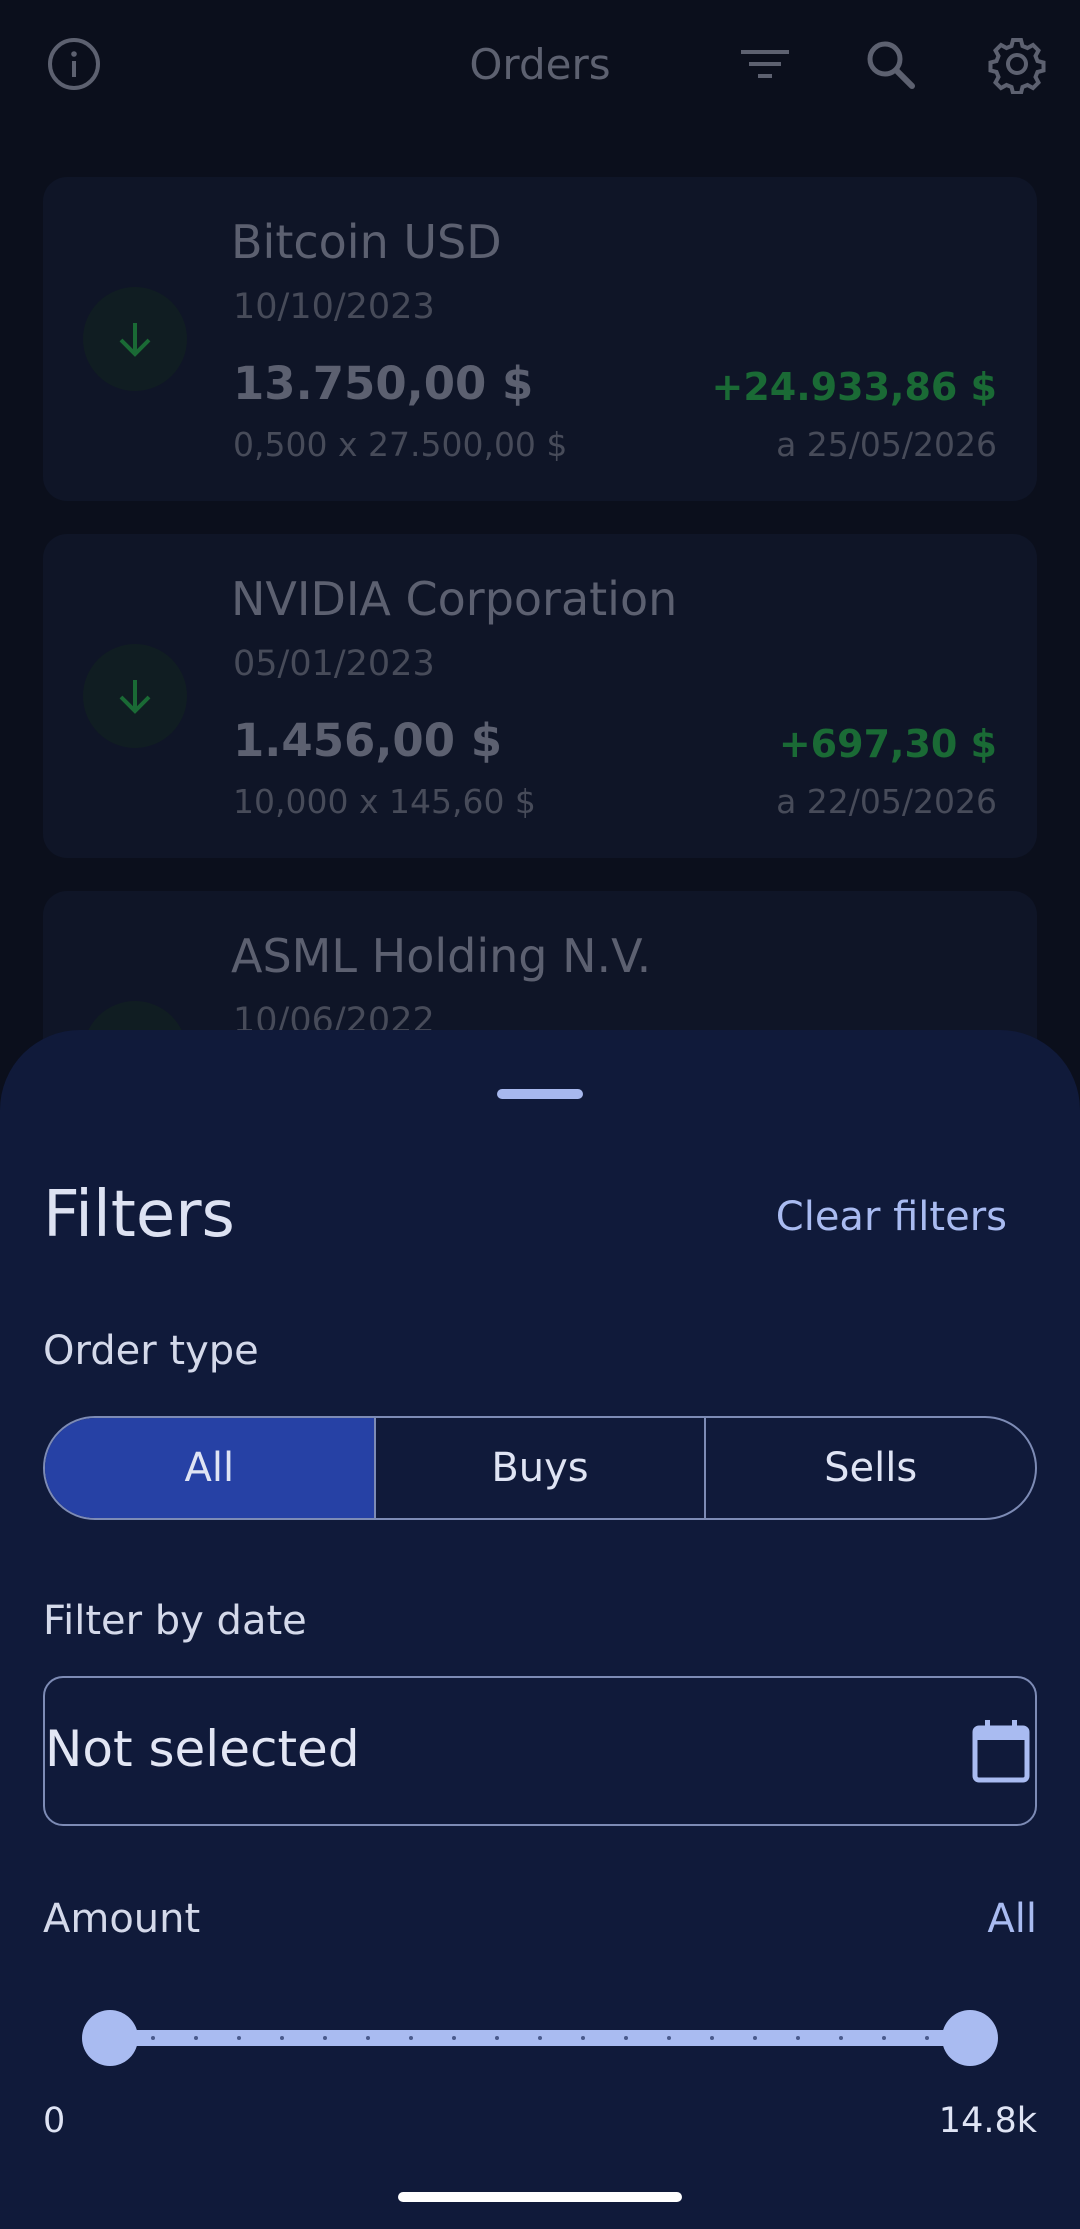  What do you see at coordinates (110, 2038) in the screenshot?
I see `slider-thumb-min` at bounding box center [110, 2038].